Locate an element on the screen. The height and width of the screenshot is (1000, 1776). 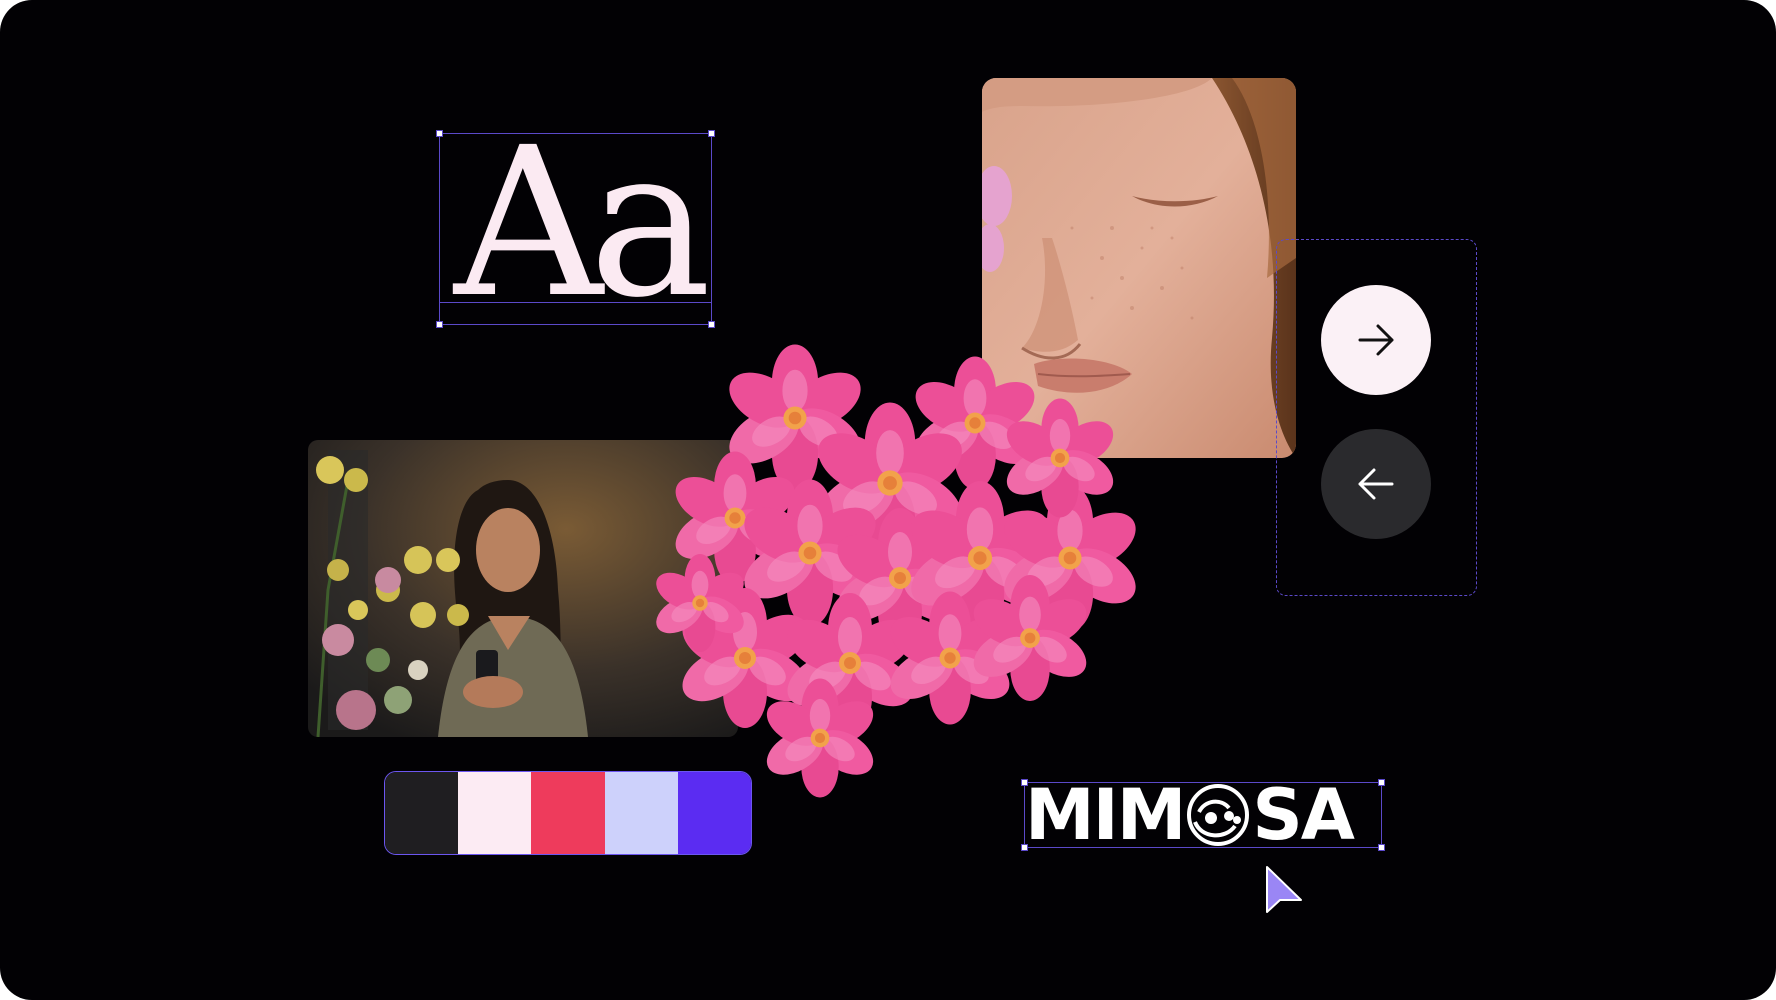
resize-handle-bottom-right is located at coordinates (1381, 847).